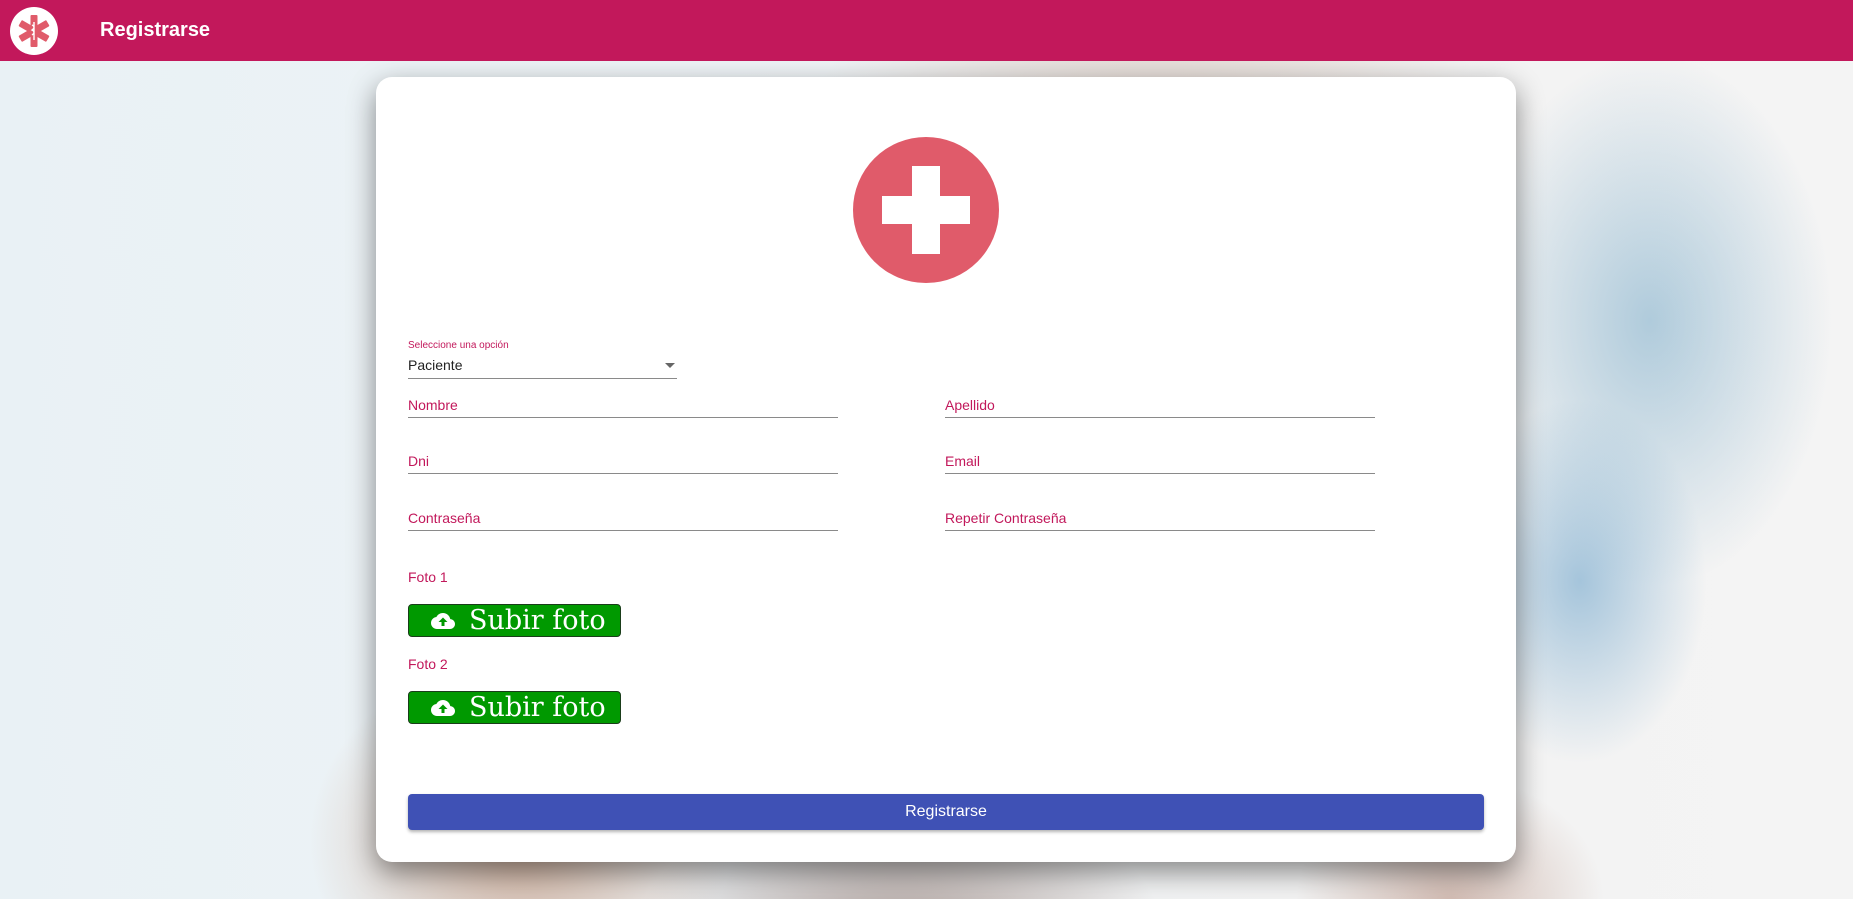  Describe the element at coordinates (670, 365) in the screenshot. I see `chevron-down-icon` at that location.